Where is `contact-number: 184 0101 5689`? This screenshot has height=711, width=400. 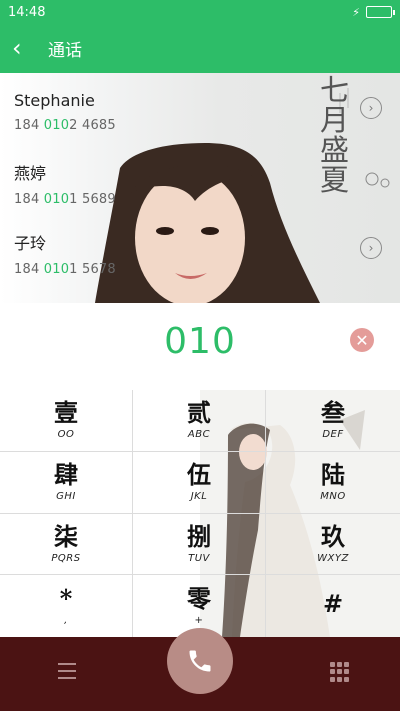 contact-number: 184 0101 5689 is located at coordinates (194, 199).